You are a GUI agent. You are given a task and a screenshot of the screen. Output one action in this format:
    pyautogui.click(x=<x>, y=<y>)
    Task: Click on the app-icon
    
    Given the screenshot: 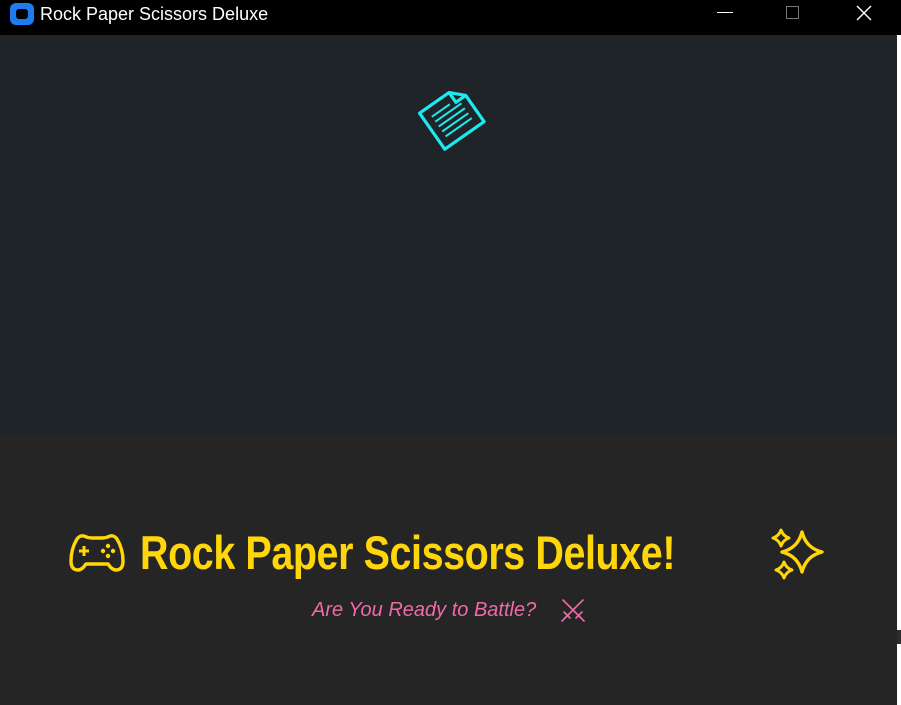 What is the action you would take?
    pyautogui.click(x=22, y=14)
    